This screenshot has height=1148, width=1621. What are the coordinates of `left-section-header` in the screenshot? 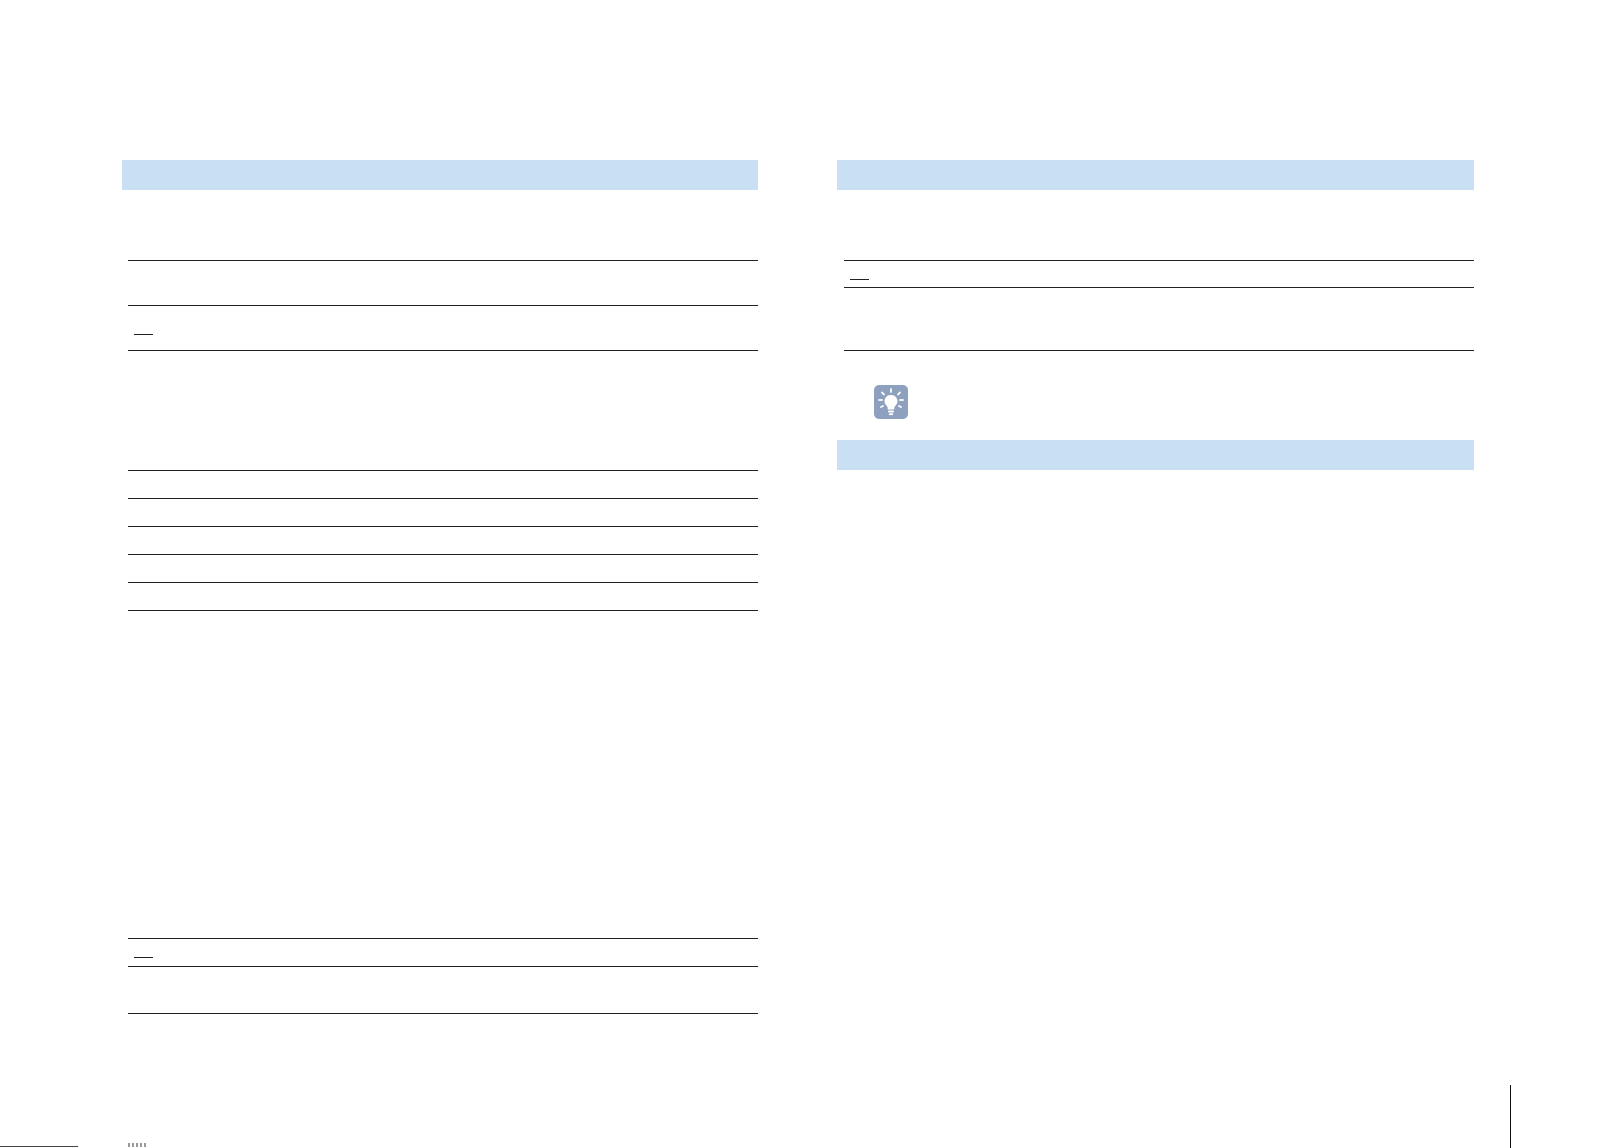 It's located at (440, 175).